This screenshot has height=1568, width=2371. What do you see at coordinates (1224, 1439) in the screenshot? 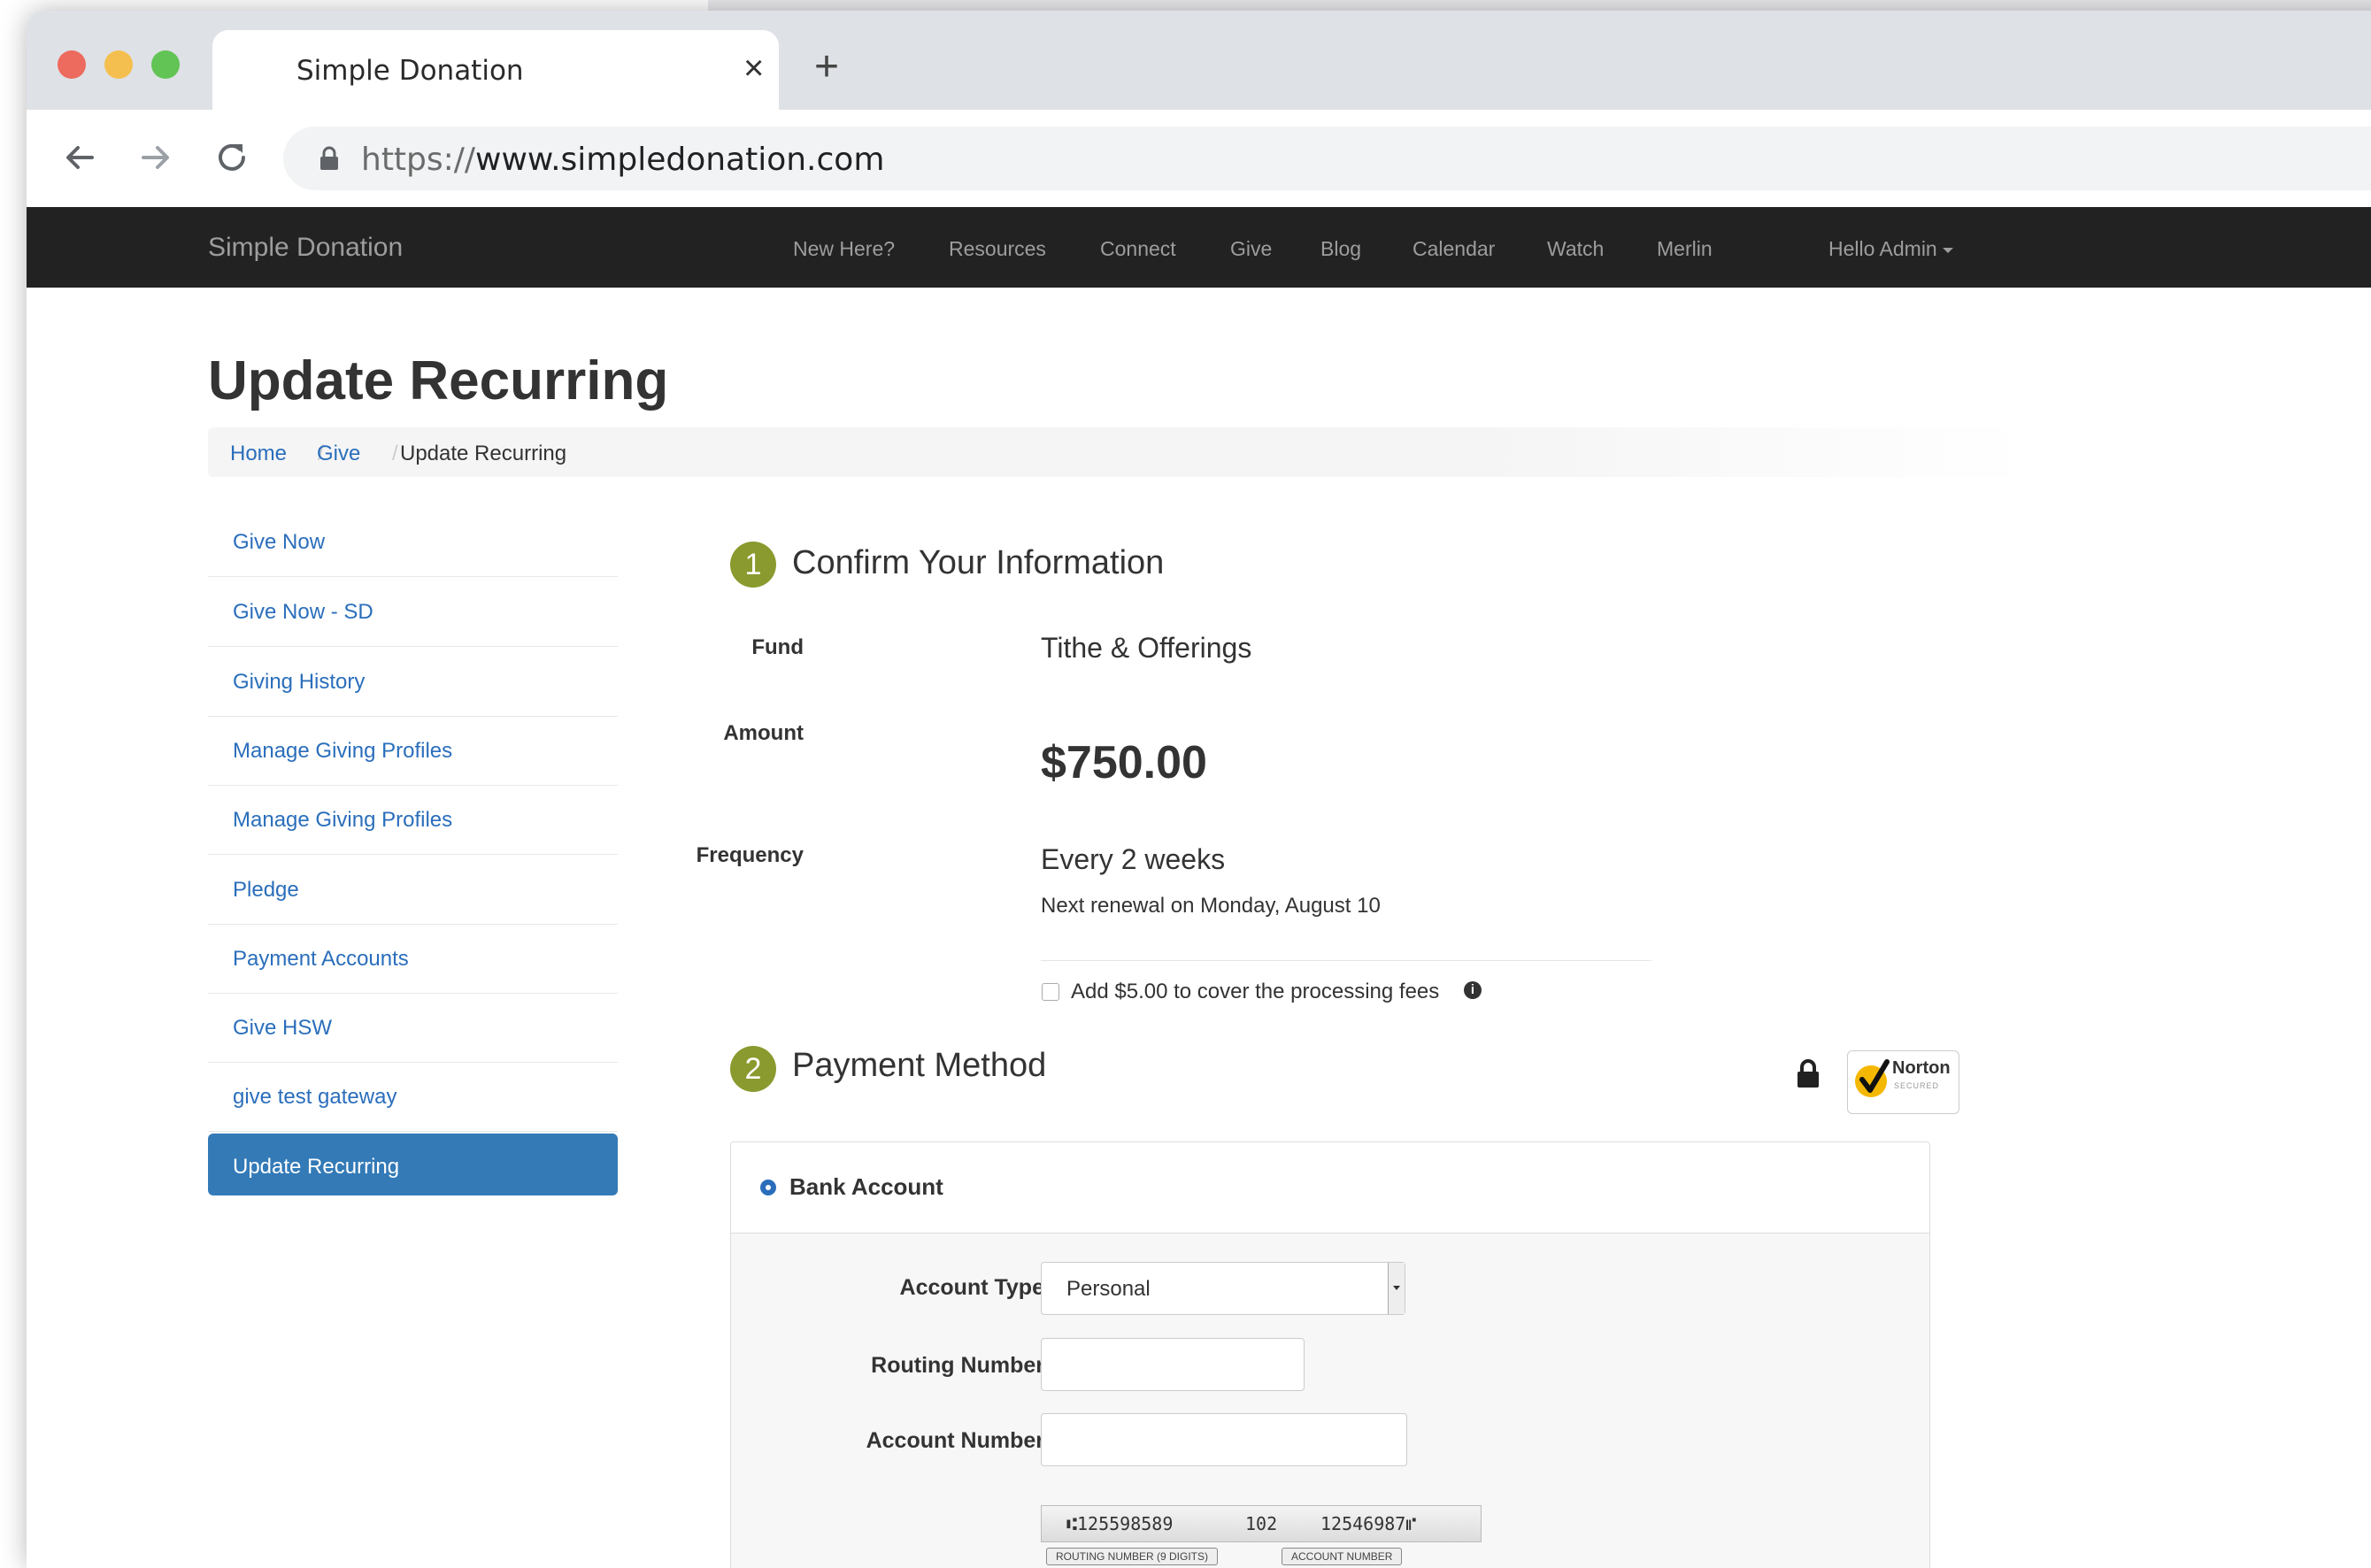
I see `account-number-input` at bounding box center [1224, 1439].